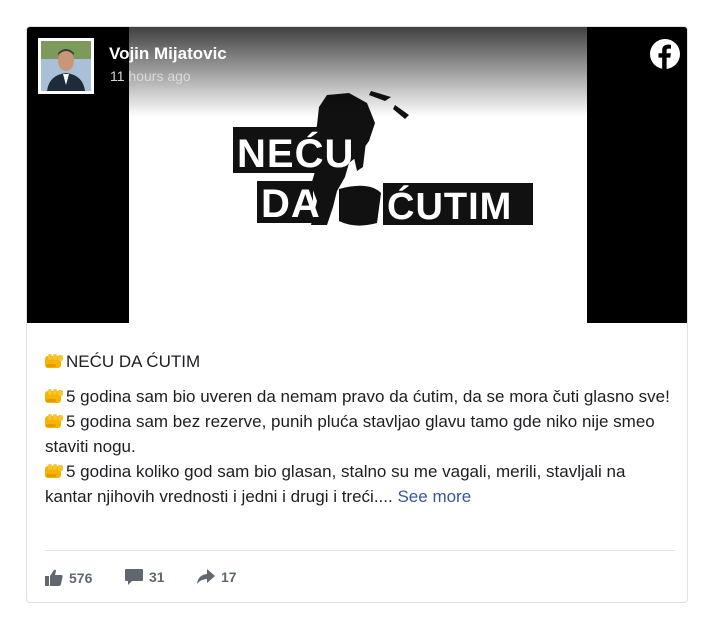 Image resolution: width=707 pixels, height=627 pixels. What do you see at coordinates (168, 54) in the screenshot?
I see `author-name: Vojin Mijatovic` at bounding box center [168, 54].